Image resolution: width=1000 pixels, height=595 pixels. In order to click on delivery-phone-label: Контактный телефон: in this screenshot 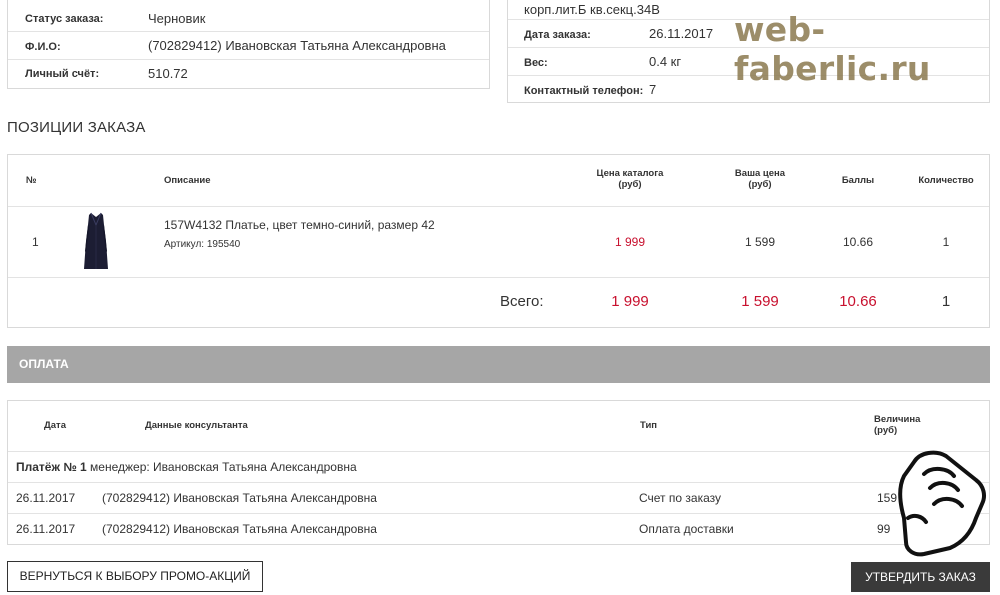, I will do `click(584, 91)`.